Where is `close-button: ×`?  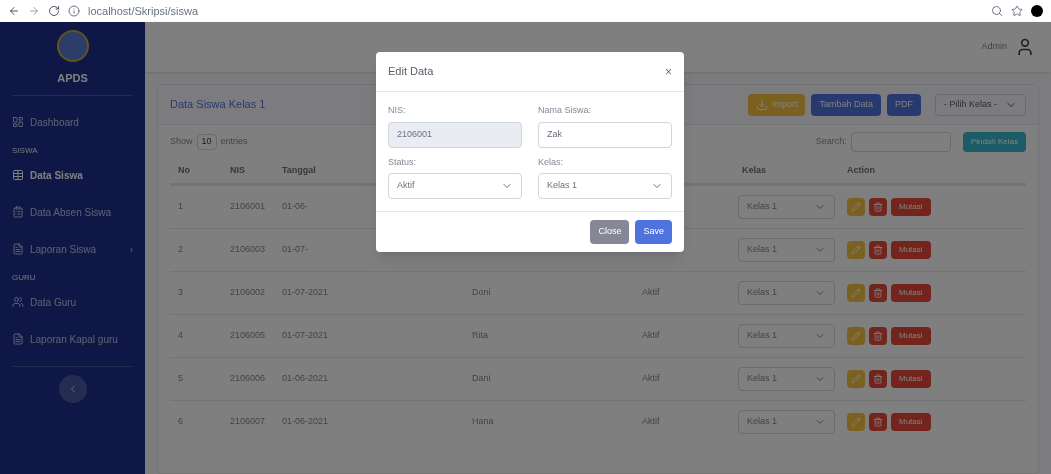 close-button: × is located at coordinates (668, 71).